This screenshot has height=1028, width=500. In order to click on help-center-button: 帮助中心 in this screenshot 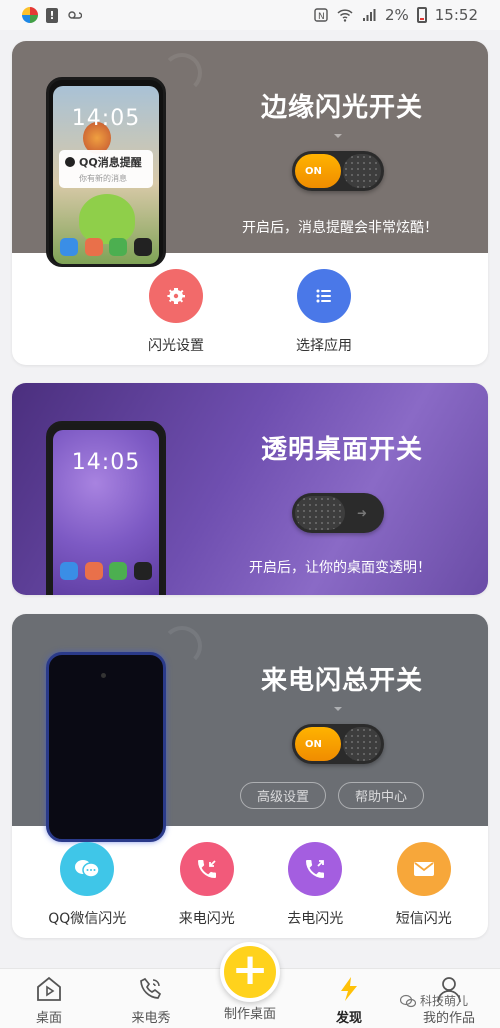, I will do `click(381, 795)`.